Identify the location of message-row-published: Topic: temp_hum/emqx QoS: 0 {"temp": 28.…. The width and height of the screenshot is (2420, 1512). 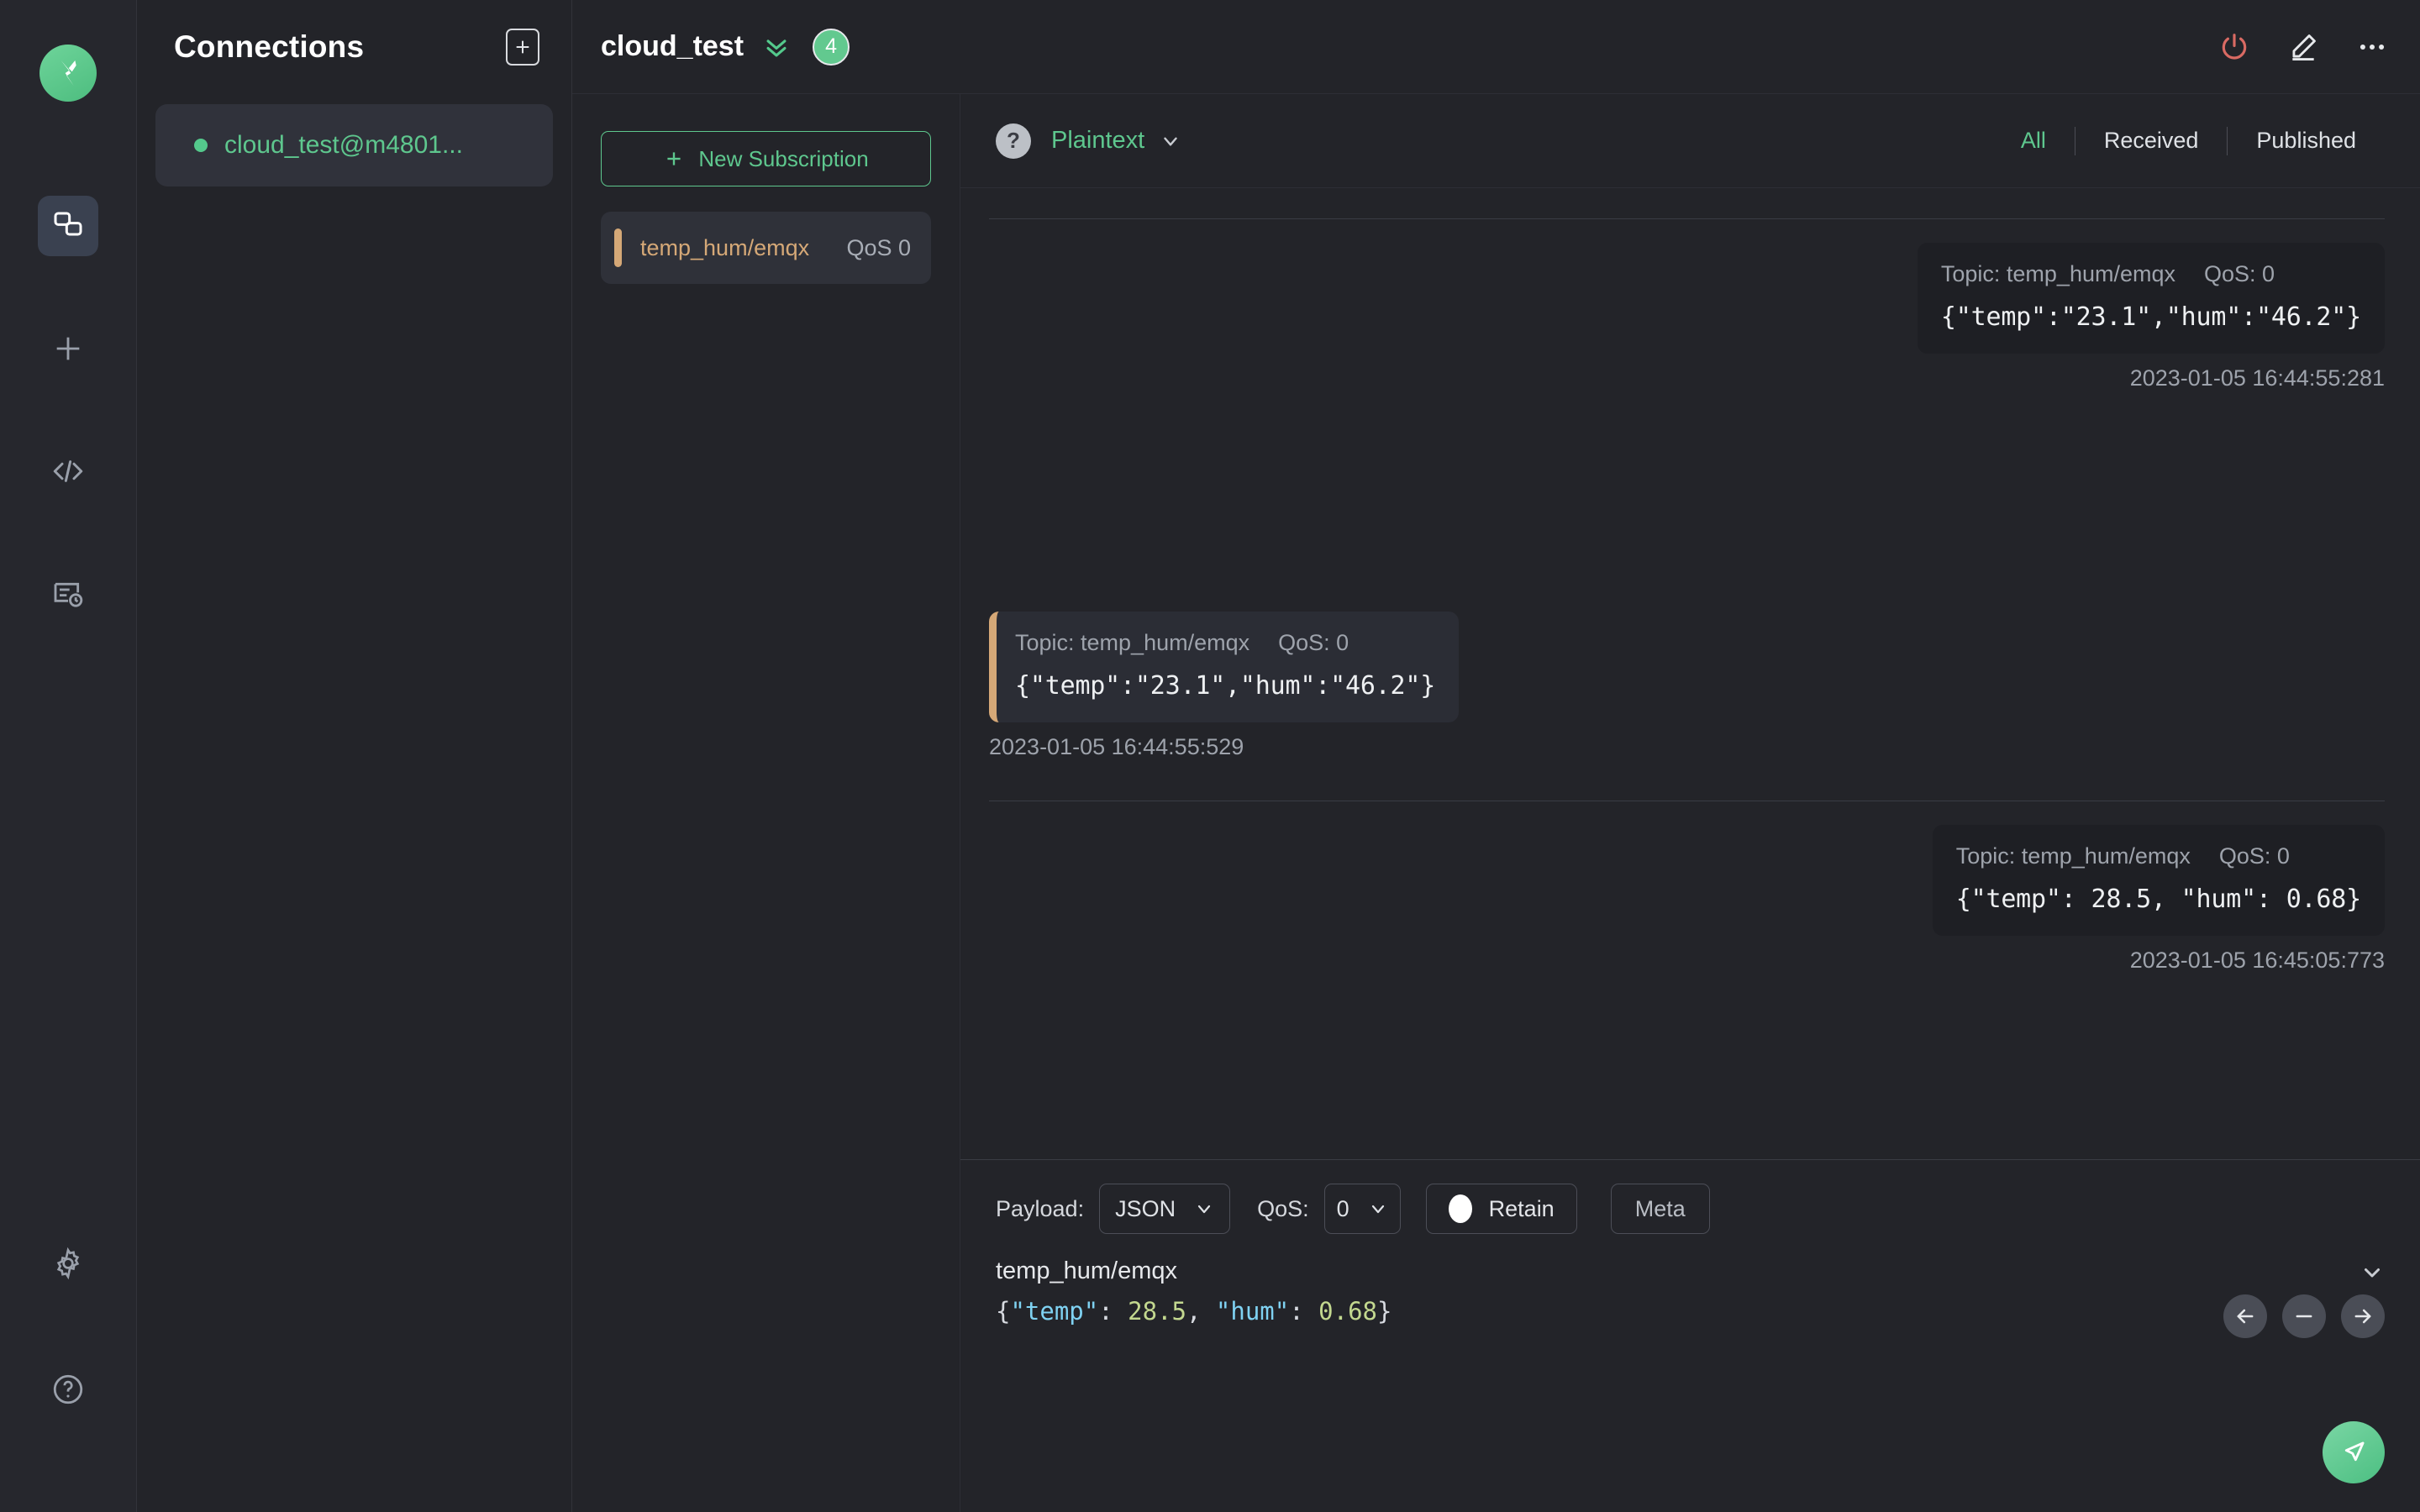
(1687, 977).